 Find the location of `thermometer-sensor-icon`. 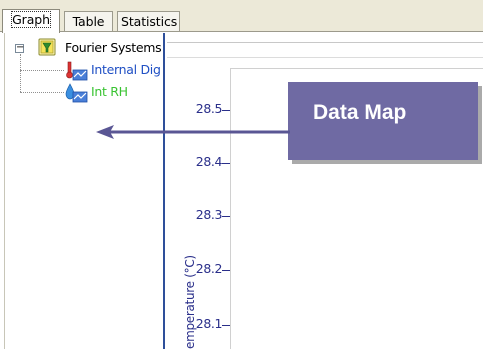

thermometer-sensor-icon is located at coordinates (76, 71).